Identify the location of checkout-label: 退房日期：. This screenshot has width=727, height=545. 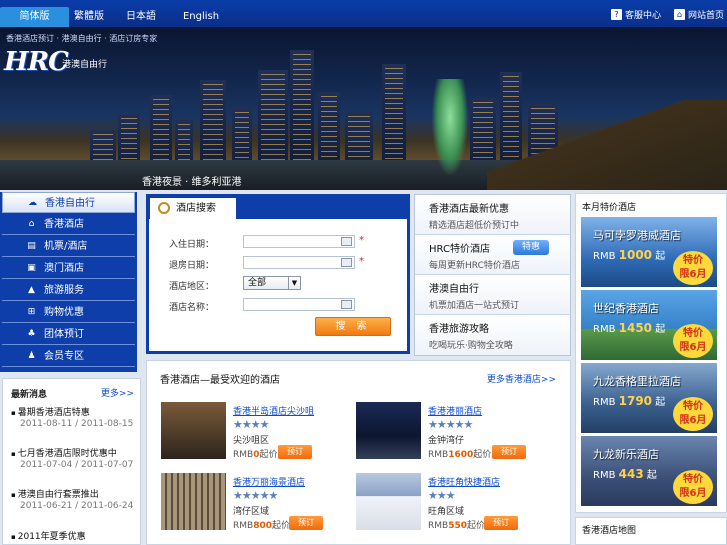
(192, 266).